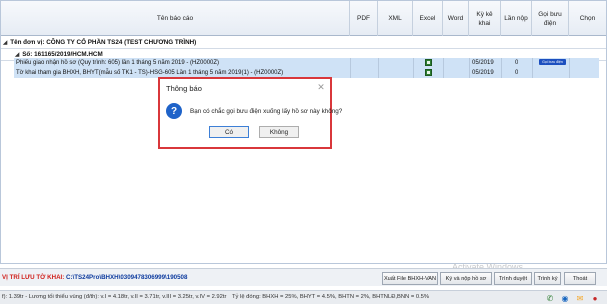  What do you see at coordinates (580, 278) in the screenshot?
I see `exit-button: Thoát` at bounding box center [580, 278].